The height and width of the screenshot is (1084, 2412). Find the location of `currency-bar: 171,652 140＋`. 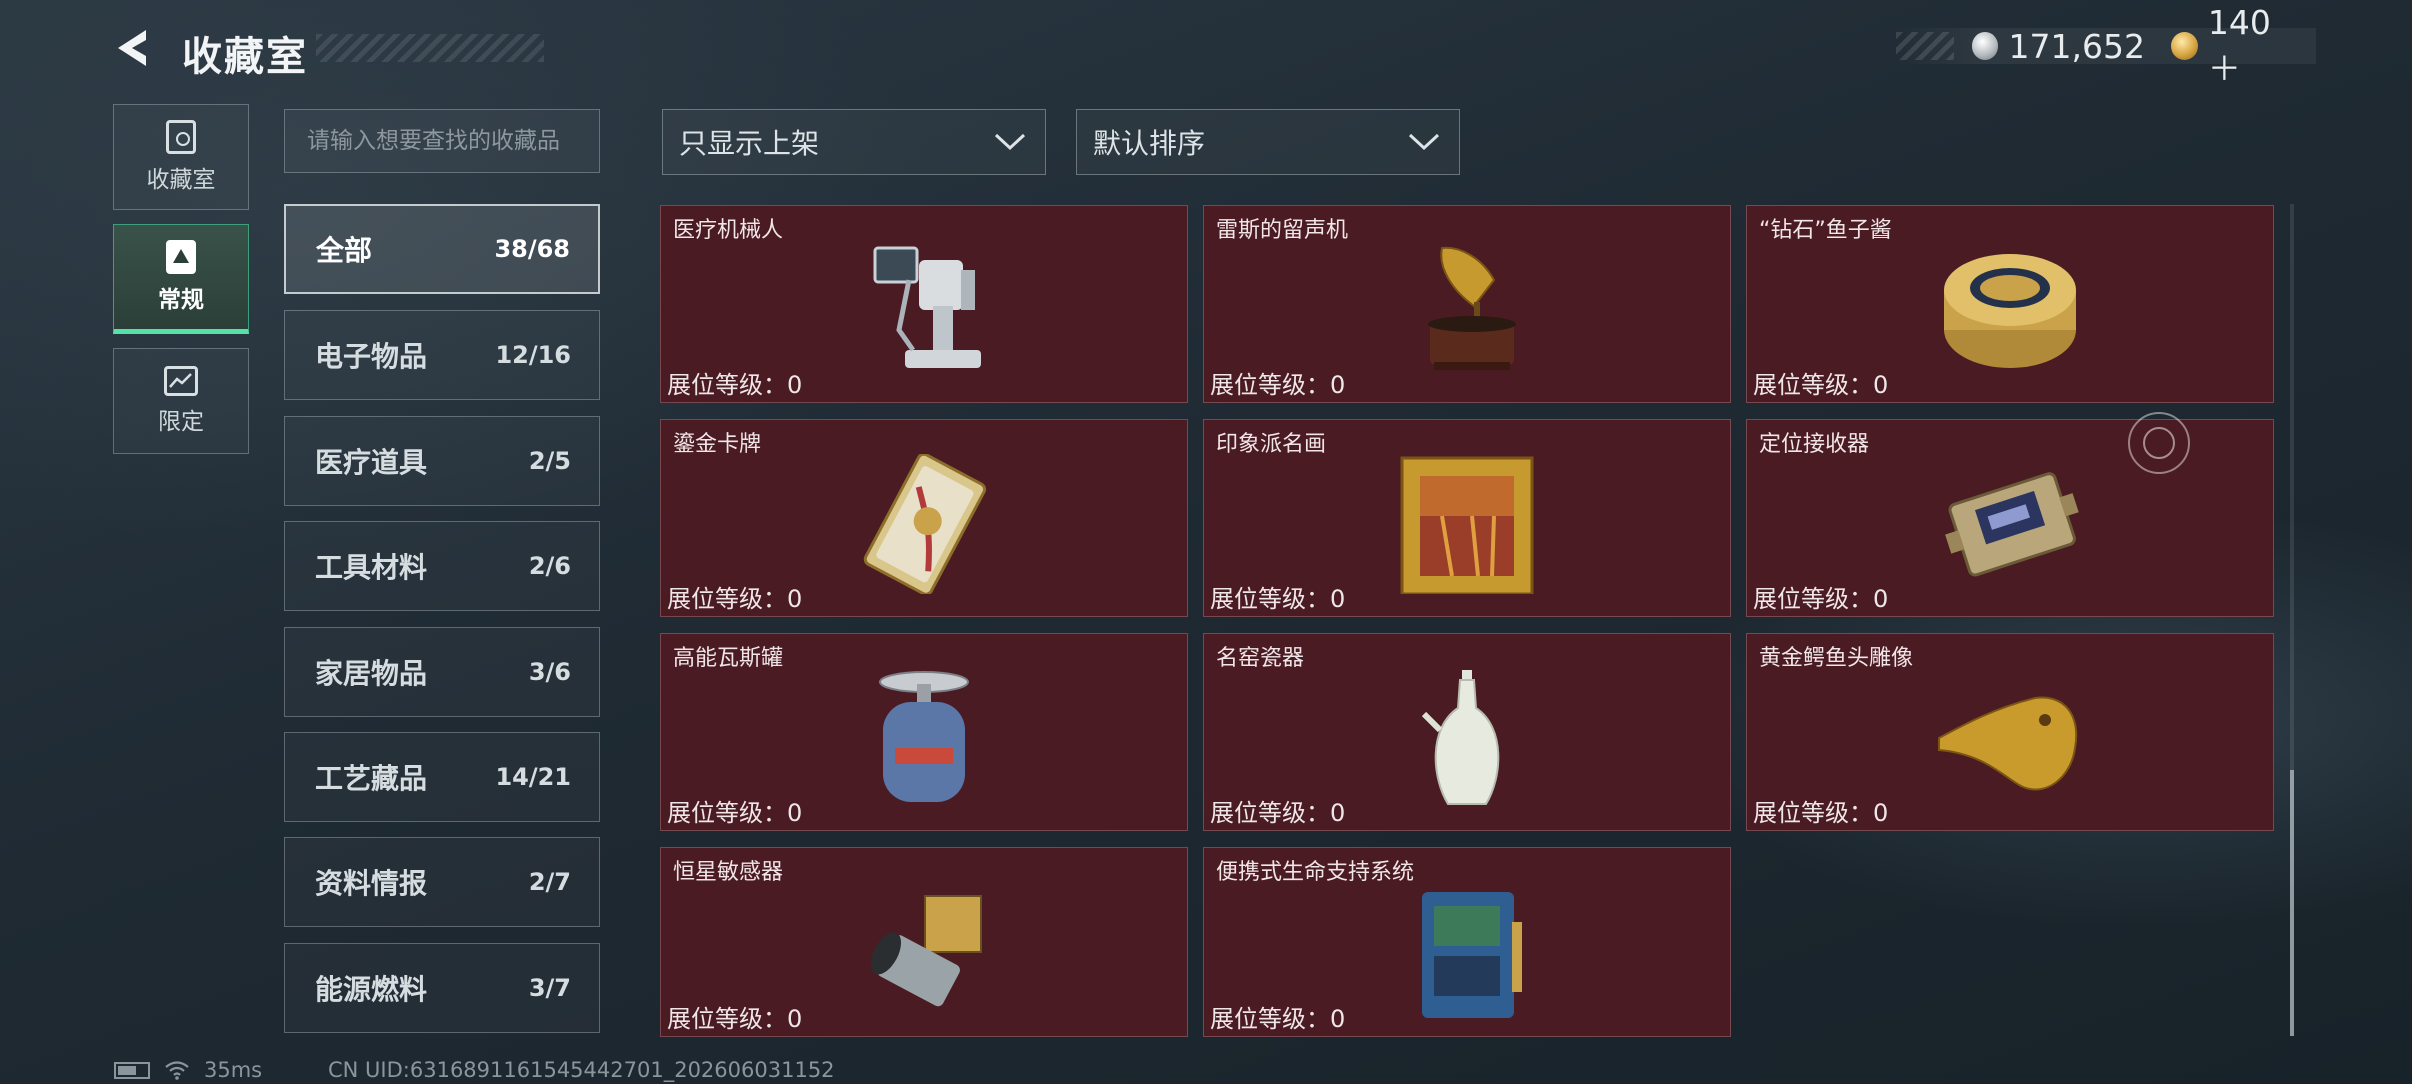

currency-bar: 171,652 140＋ is located at coordinates (2106, 45).